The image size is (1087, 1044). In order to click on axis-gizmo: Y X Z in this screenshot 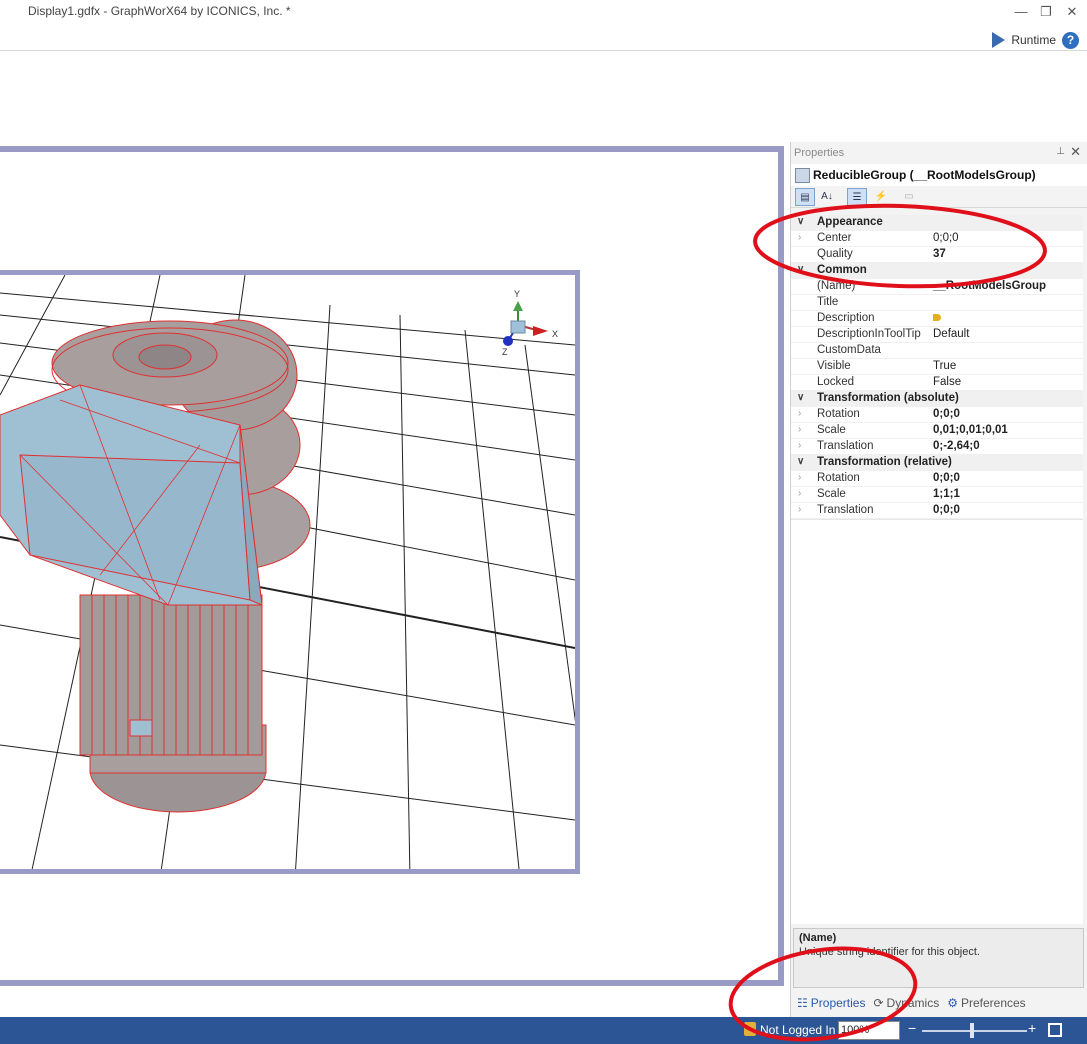, I will do `click(530, 323)`.